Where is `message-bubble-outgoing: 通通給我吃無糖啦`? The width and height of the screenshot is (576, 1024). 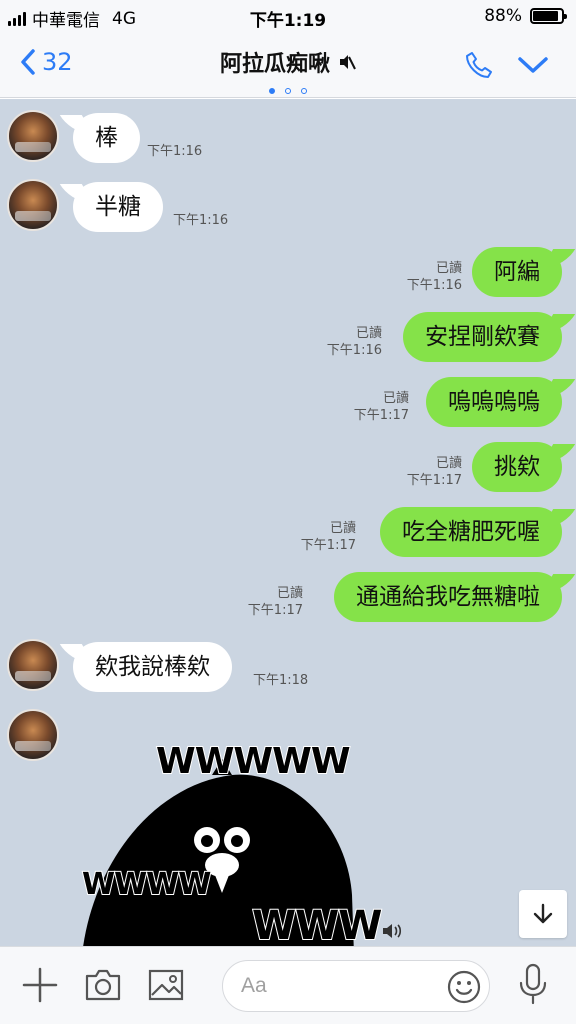
message-bubble-outgoing: 通通給我吃無糖啦 is located at coordinates (448, 597).